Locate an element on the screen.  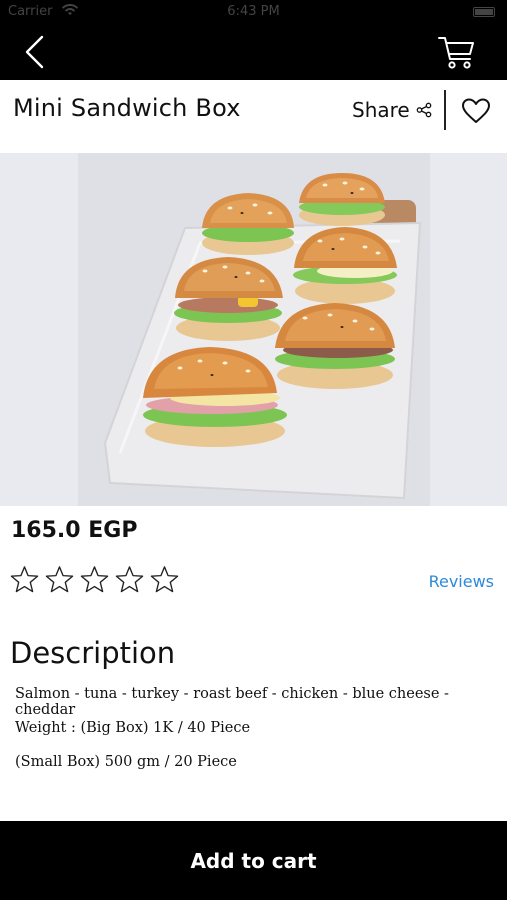
status-time: 6:43 PM is located at coordinates (253, 11).